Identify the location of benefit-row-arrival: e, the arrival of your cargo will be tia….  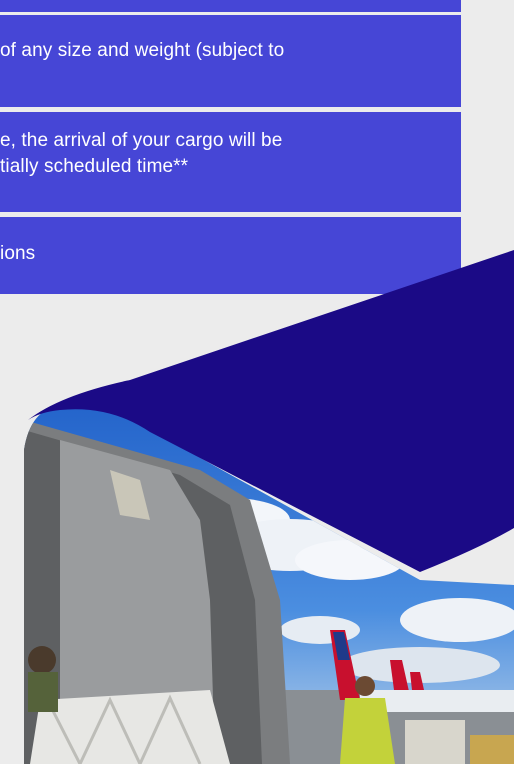
(230, 162).